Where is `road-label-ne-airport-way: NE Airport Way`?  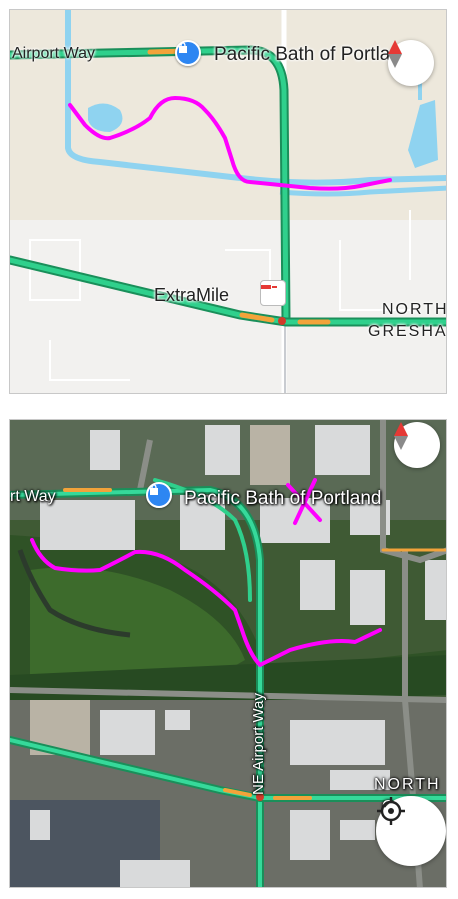
road-label-ne-airport-way: NE Airport Way is located at coordinates (258, 744).